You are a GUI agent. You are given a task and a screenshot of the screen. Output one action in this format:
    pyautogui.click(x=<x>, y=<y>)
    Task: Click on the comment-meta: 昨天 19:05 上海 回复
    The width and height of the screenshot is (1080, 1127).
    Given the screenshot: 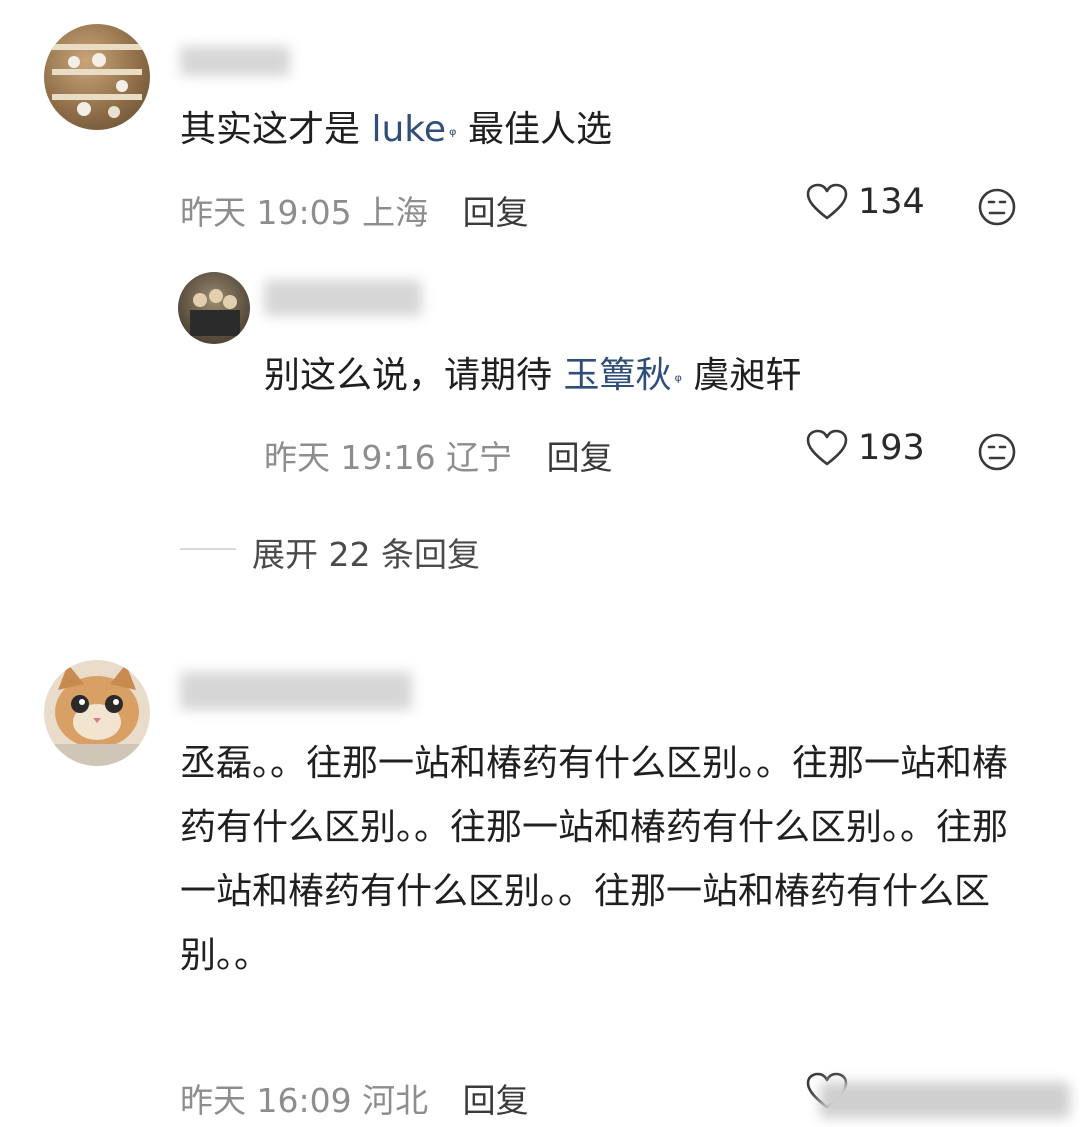 What is the action you would take?
    pyautogui.click(x=354, y=210)
    